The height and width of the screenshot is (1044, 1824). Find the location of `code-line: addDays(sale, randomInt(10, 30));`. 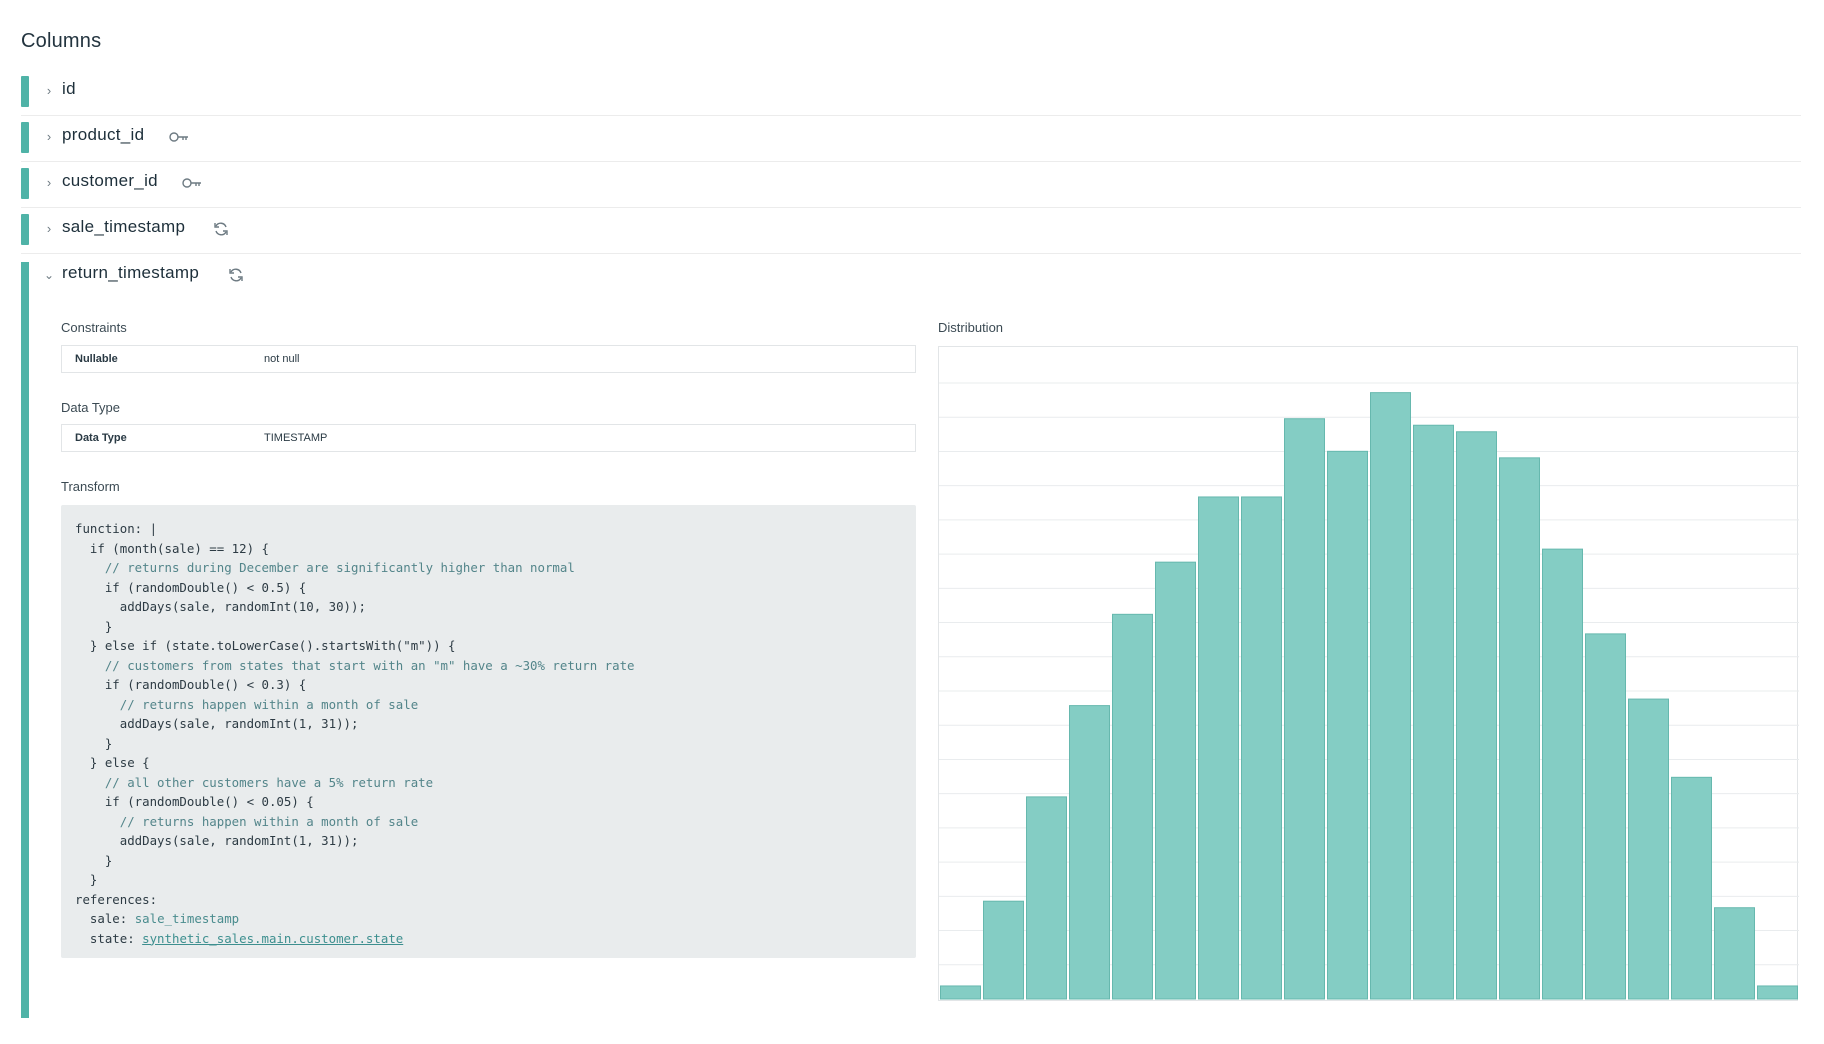

code-line: addDays(sale, randomInt(10, 30)); is located at coordinates (220, 606).